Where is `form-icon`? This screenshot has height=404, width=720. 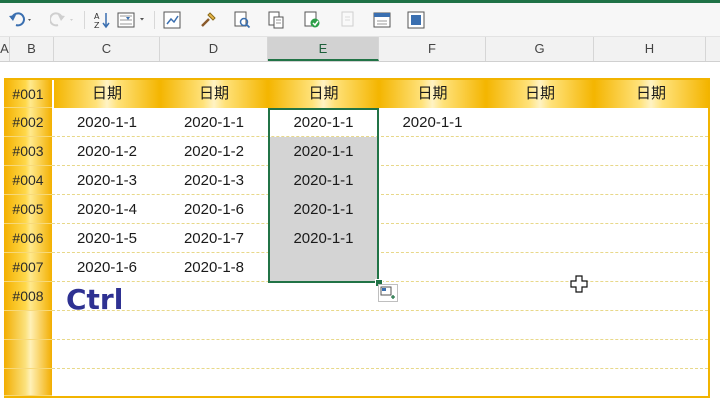
form-icon is located at coordinates (382, 20).